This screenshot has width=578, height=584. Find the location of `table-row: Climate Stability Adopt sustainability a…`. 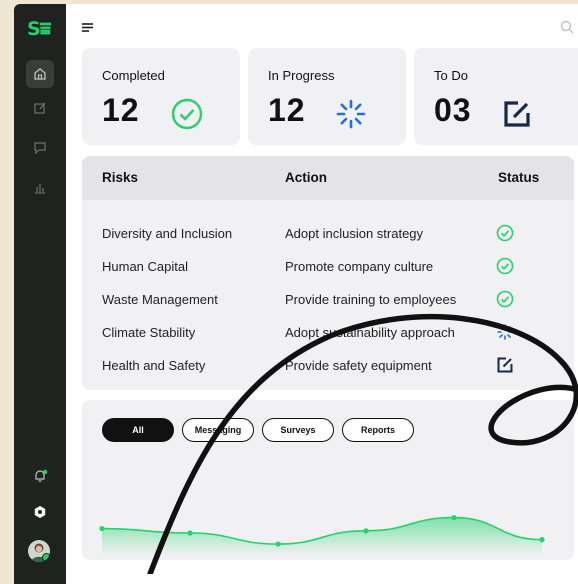

table-row: Climate Stability Adopt sustainability a… is located at coordinates (328, 339).